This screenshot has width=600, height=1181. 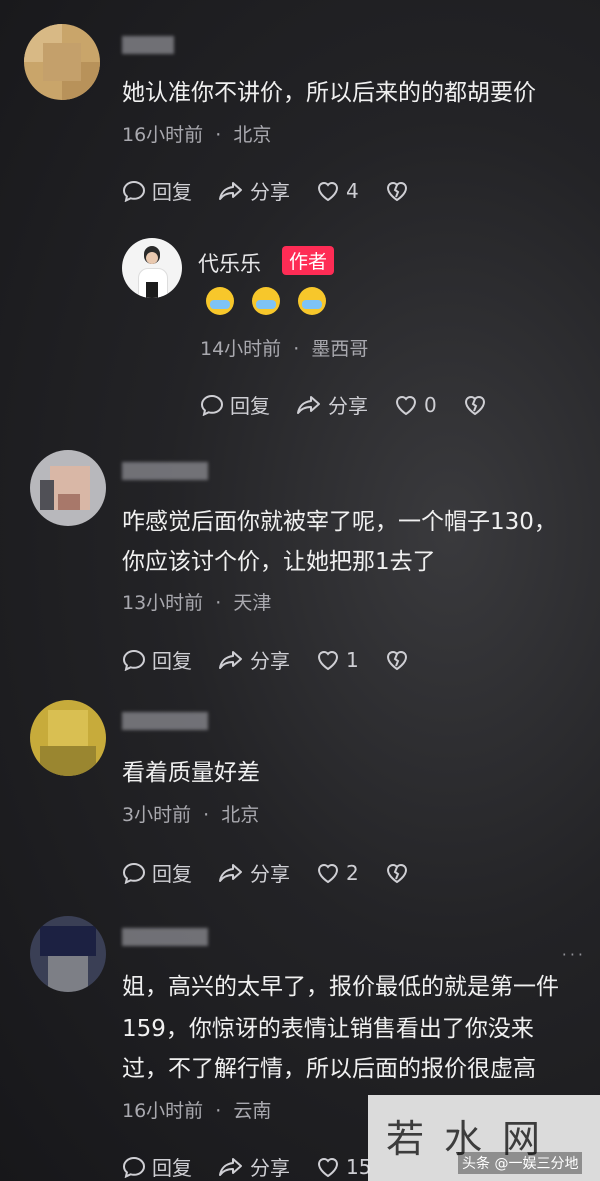 What do you see at coordinates (241, 349) in the screenshot?
I see `comment-time: 14小时前` at bounding box center [241, 349].